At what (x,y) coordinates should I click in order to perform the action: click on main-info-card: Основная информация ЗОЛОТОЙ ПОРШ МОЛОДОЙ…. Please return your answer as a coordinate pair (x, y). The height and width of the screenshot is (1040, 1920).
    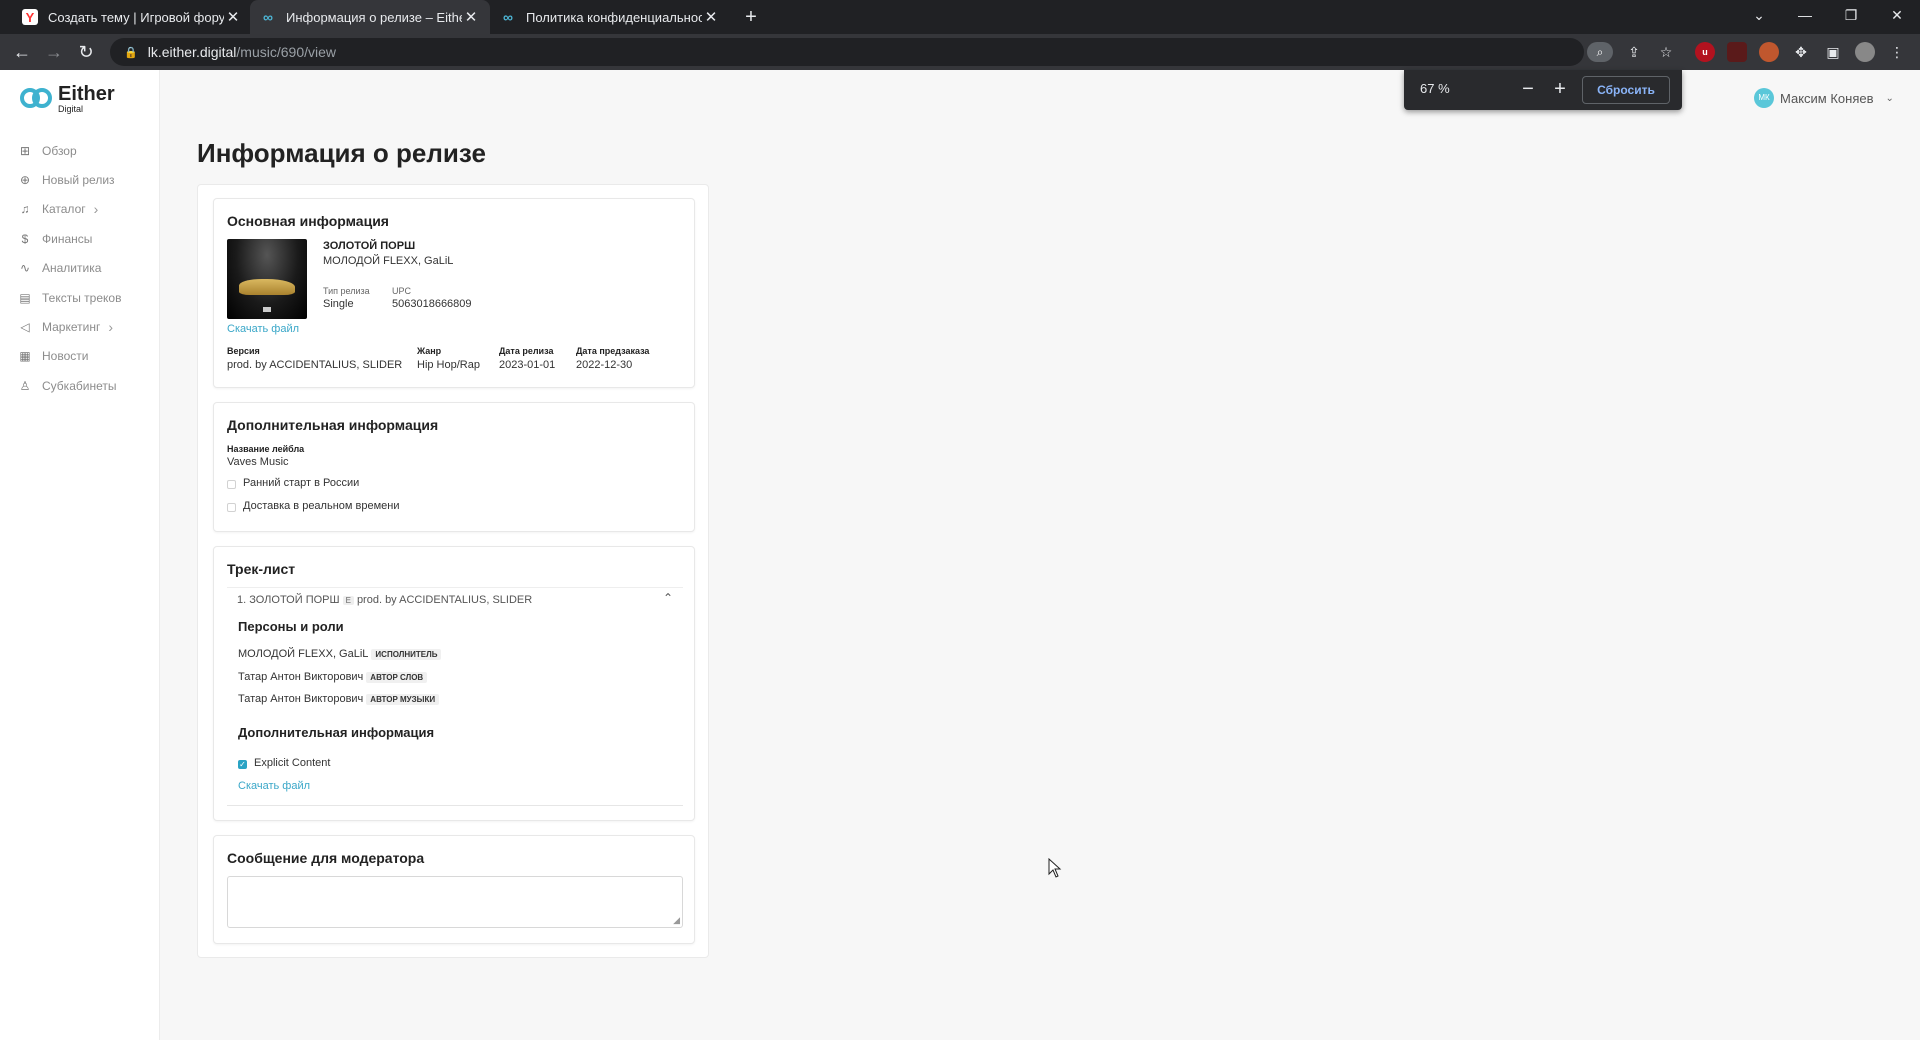
    Looking at the image, I should click on (454, 293).